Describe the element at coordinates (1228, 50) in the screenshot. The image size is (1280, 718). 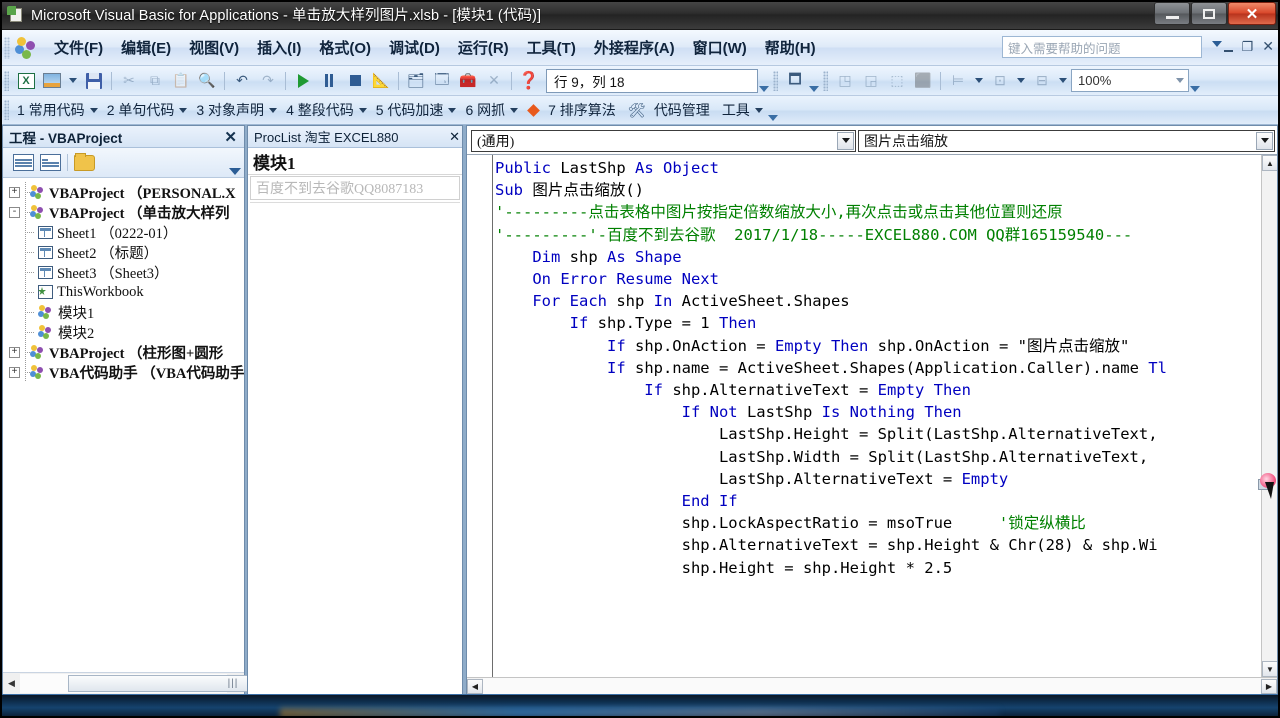
I see `mdi-minimize-icon` at that location.